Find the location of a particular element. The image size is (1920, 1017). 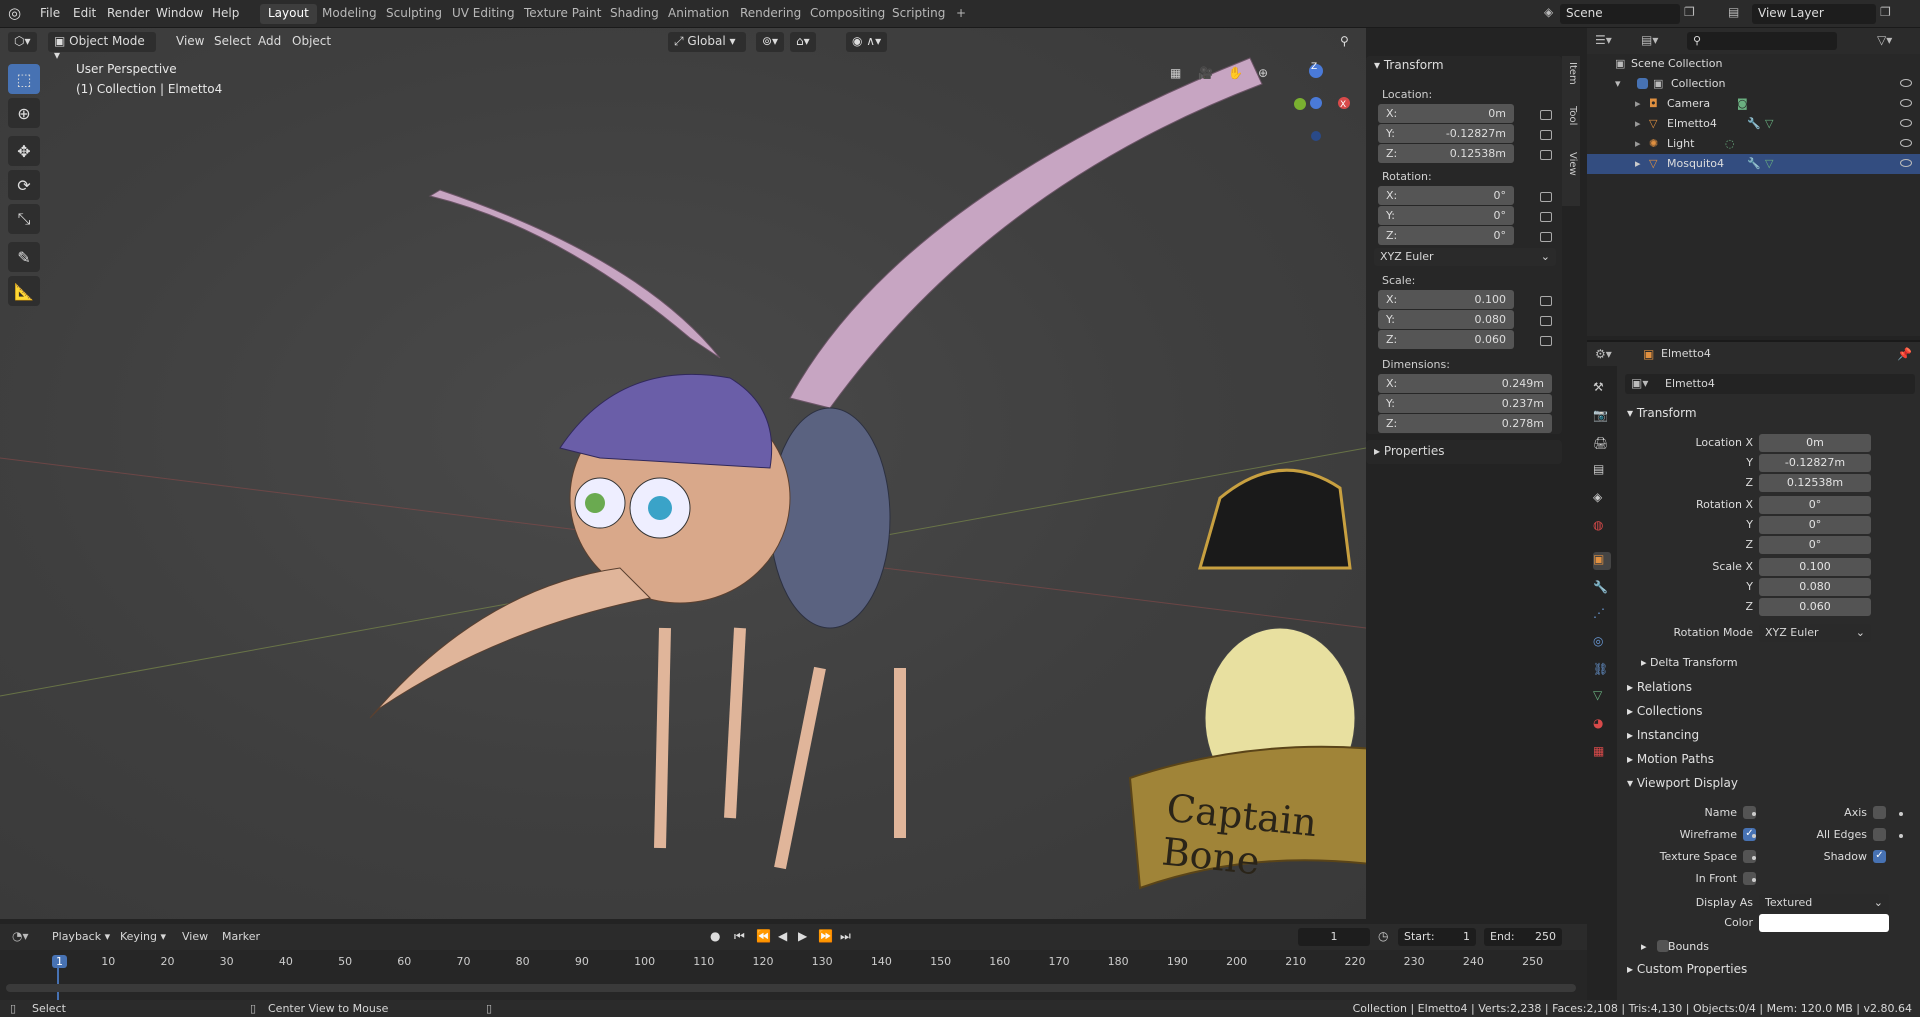

transform-section-header: ▾ Transform is located at coordinates (1662, 413).